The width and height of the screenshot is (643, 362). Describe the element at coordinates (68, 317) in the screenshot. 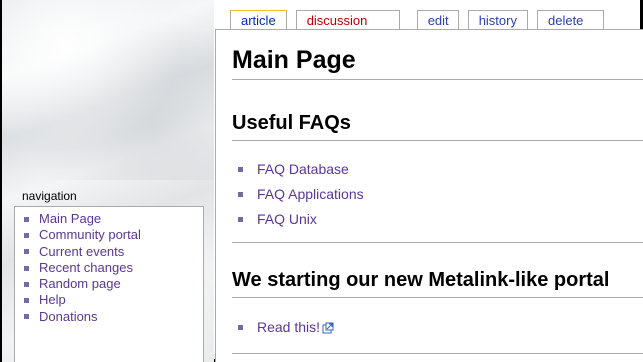

I see `sidebar-item-label: Donations` at that location.